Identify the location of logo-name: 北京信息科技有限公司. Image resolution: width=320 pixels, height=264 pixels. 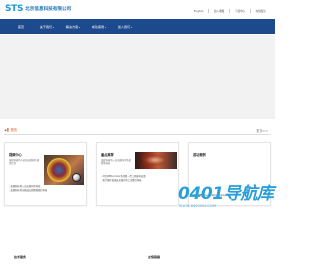
(48, 9).